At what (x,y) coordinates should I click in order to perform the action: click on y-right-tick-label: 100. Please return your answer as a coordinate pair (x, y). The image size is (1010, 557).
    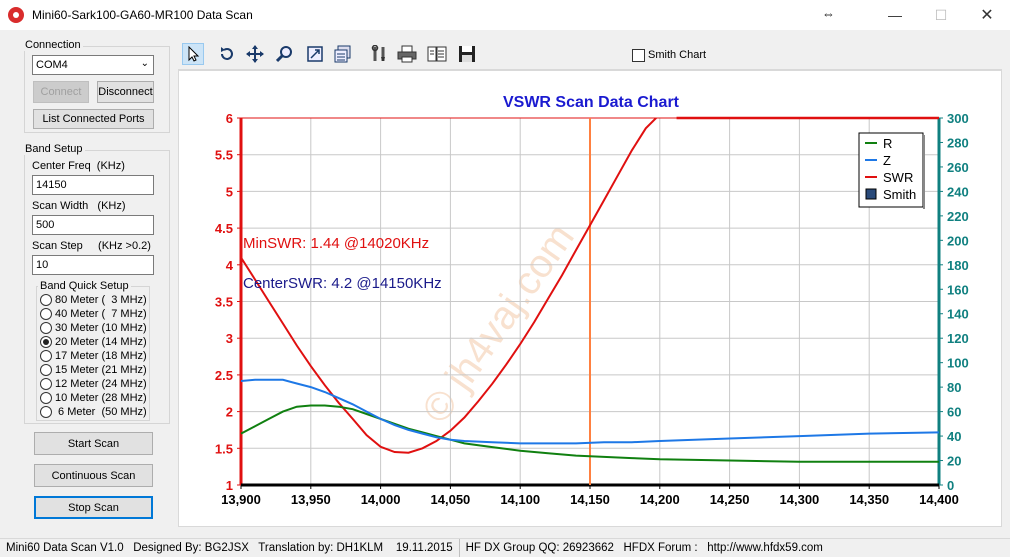
    Looking at the image, I should click on (958, 363).